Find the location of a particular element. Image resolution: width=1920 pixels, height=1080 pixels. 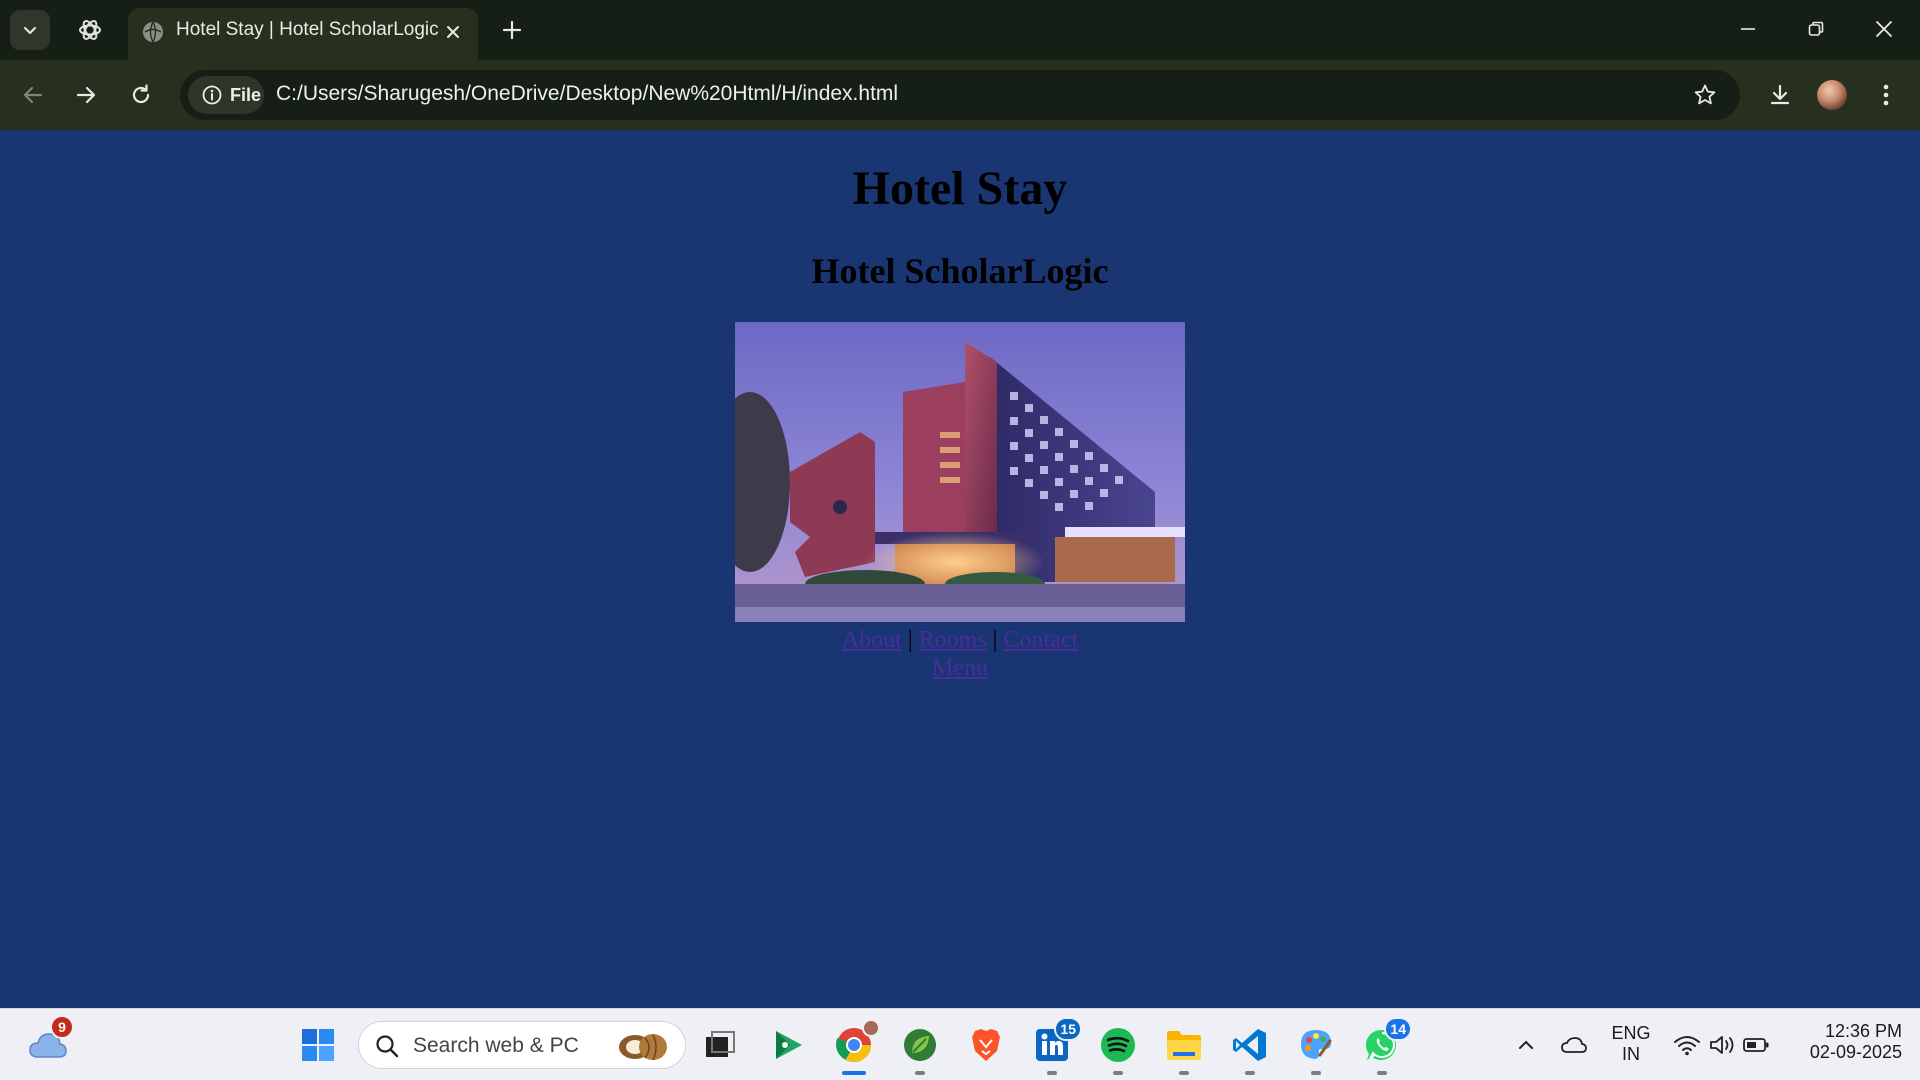

back-button is located at coordinates (33, 95).